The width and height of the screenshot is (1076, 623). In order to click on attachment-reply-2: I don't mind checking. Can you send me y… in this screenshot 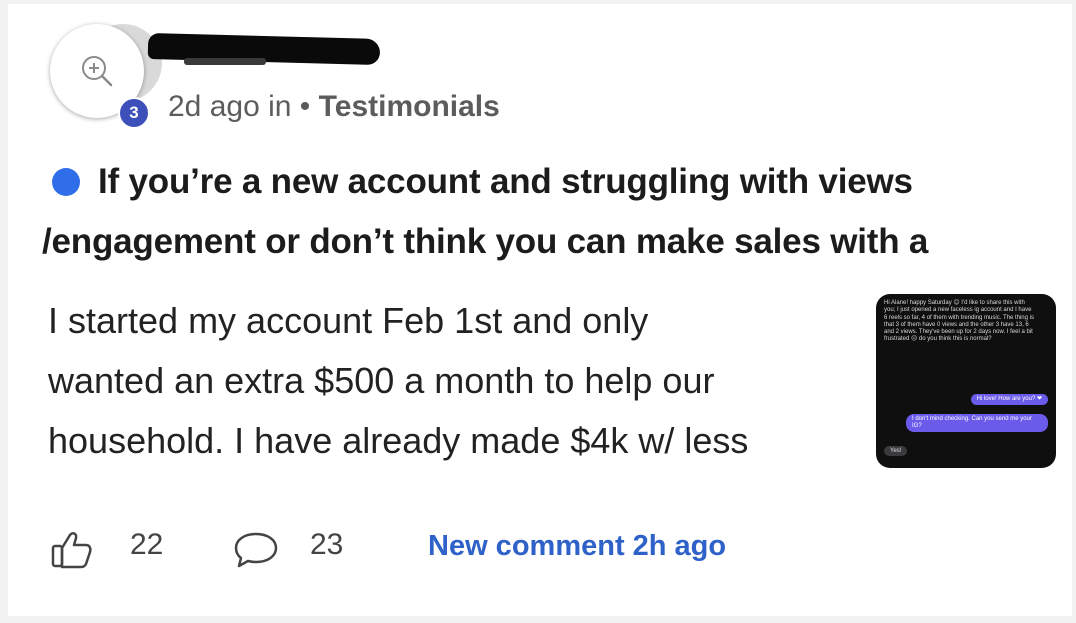, I will do `click(977, 423)`.